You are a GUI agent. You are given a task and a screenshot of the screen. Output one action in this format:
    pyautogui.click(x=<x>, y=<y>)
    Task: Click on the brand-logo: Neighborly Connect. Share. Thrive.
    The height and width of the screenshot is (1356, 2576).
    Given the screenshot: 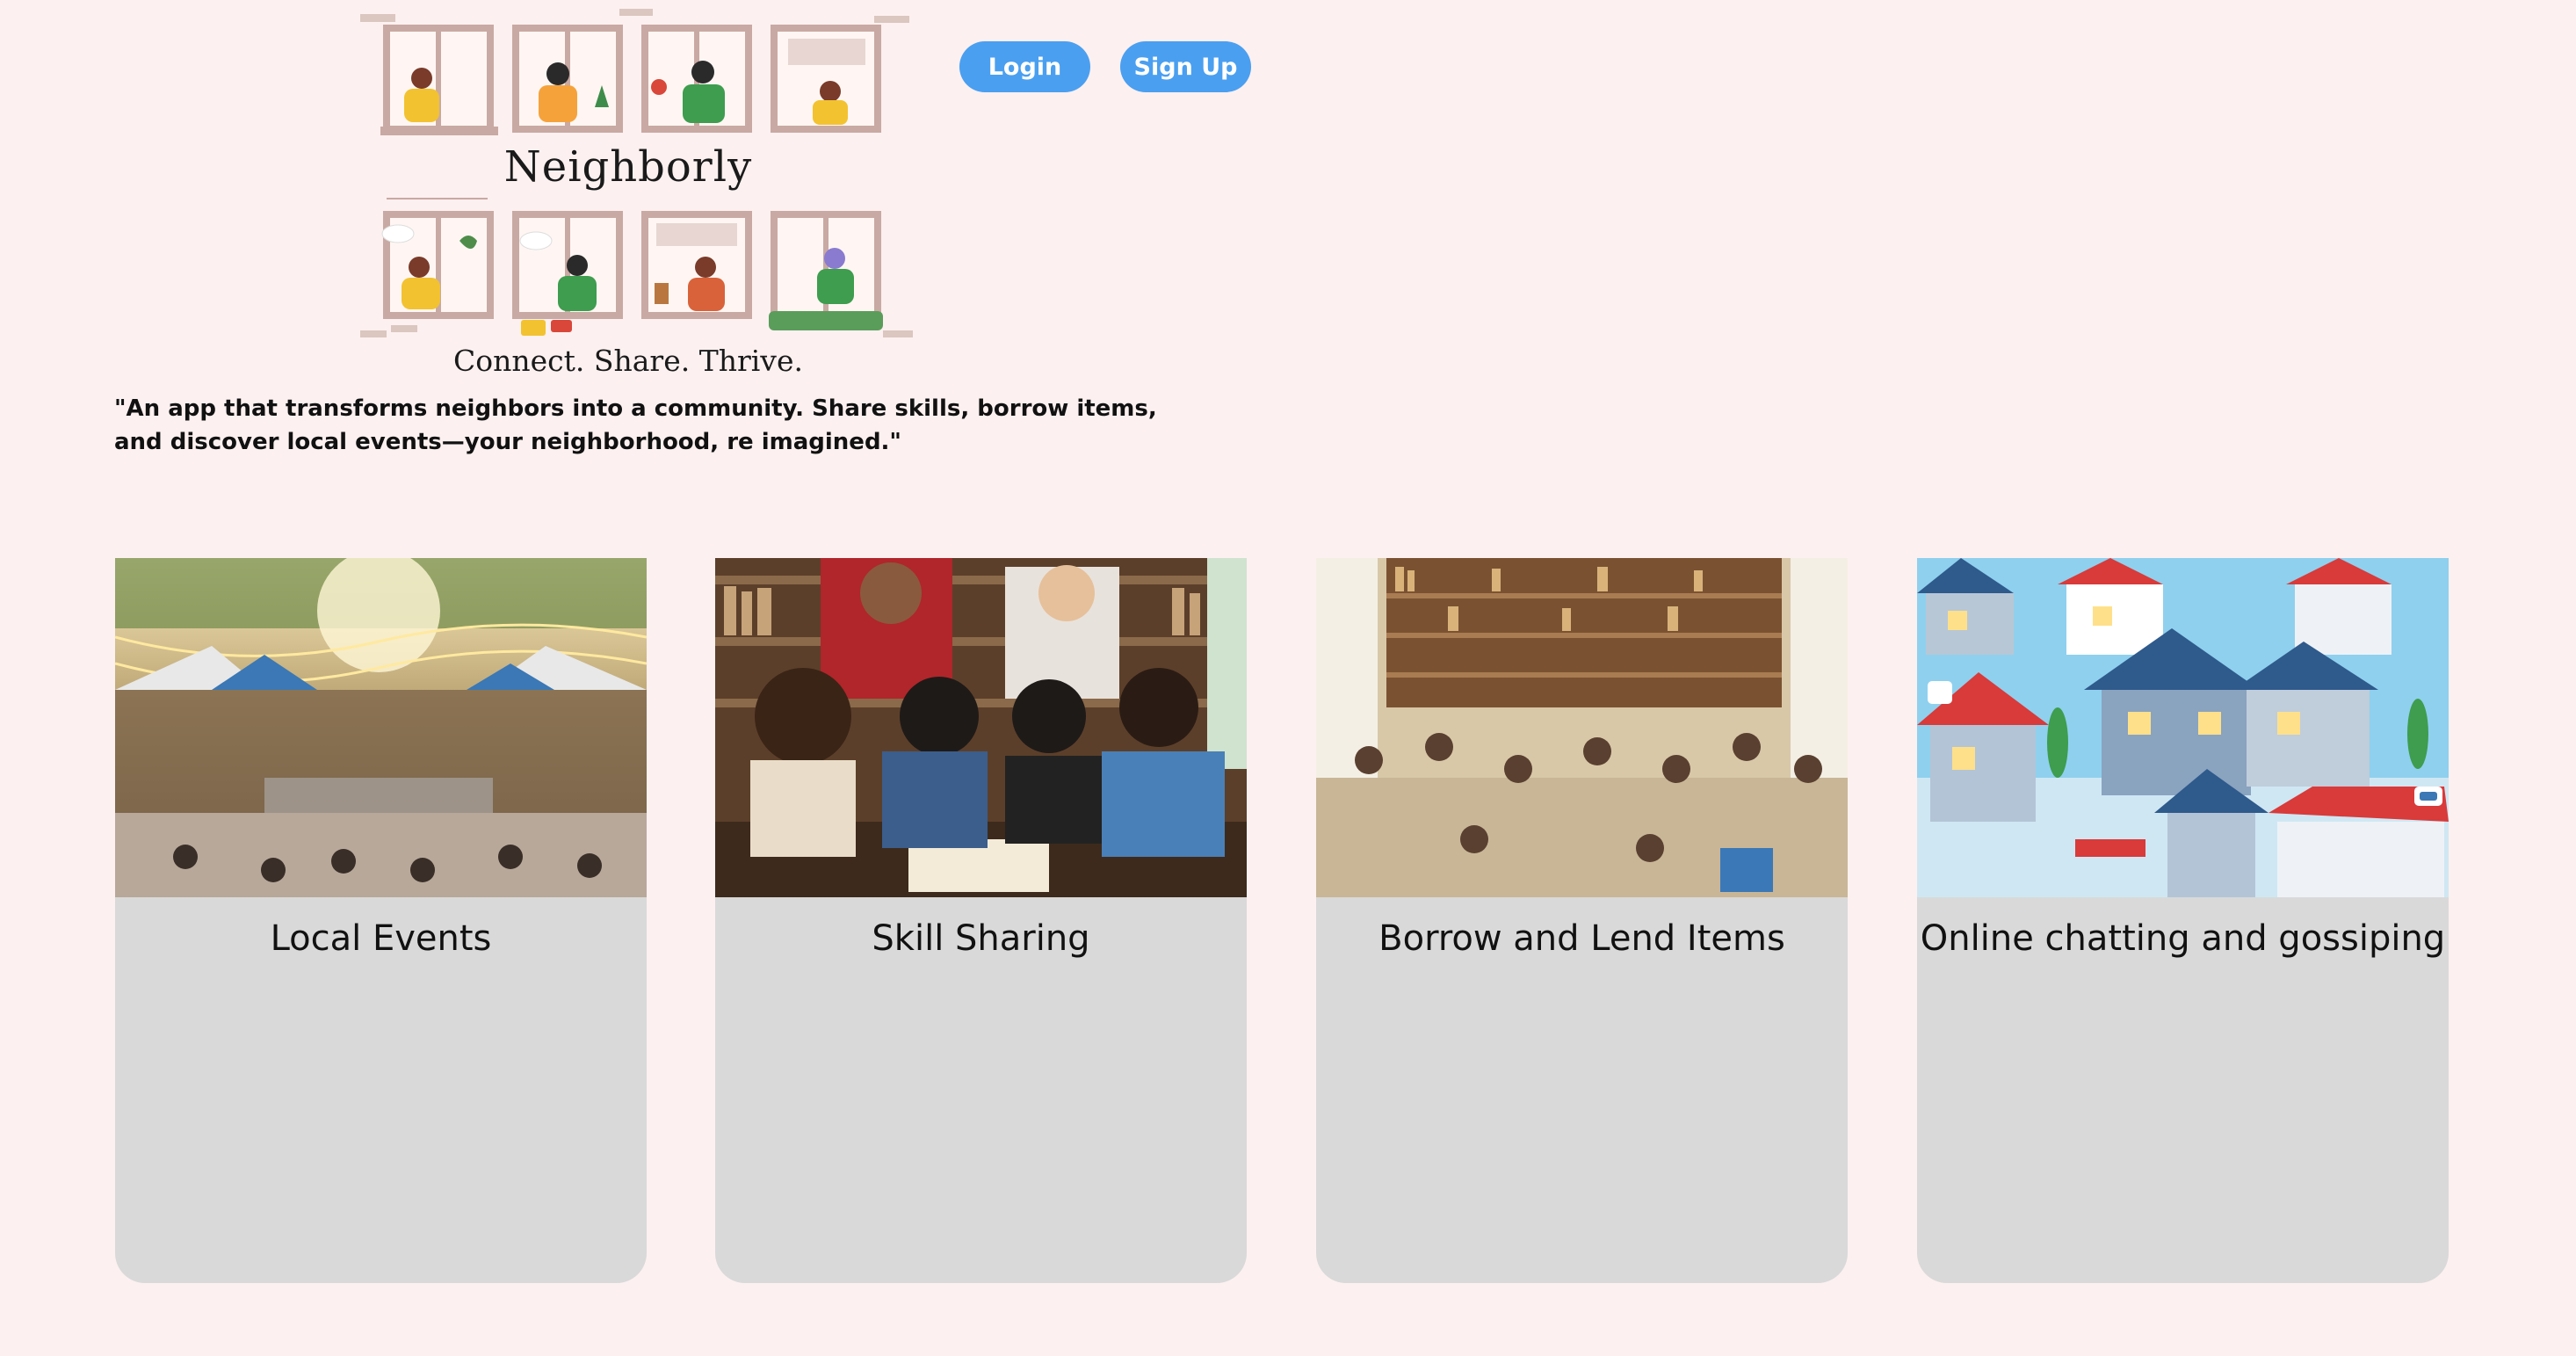 What is the action you would take?
    pyautogui.click(x=637, y=192)
    